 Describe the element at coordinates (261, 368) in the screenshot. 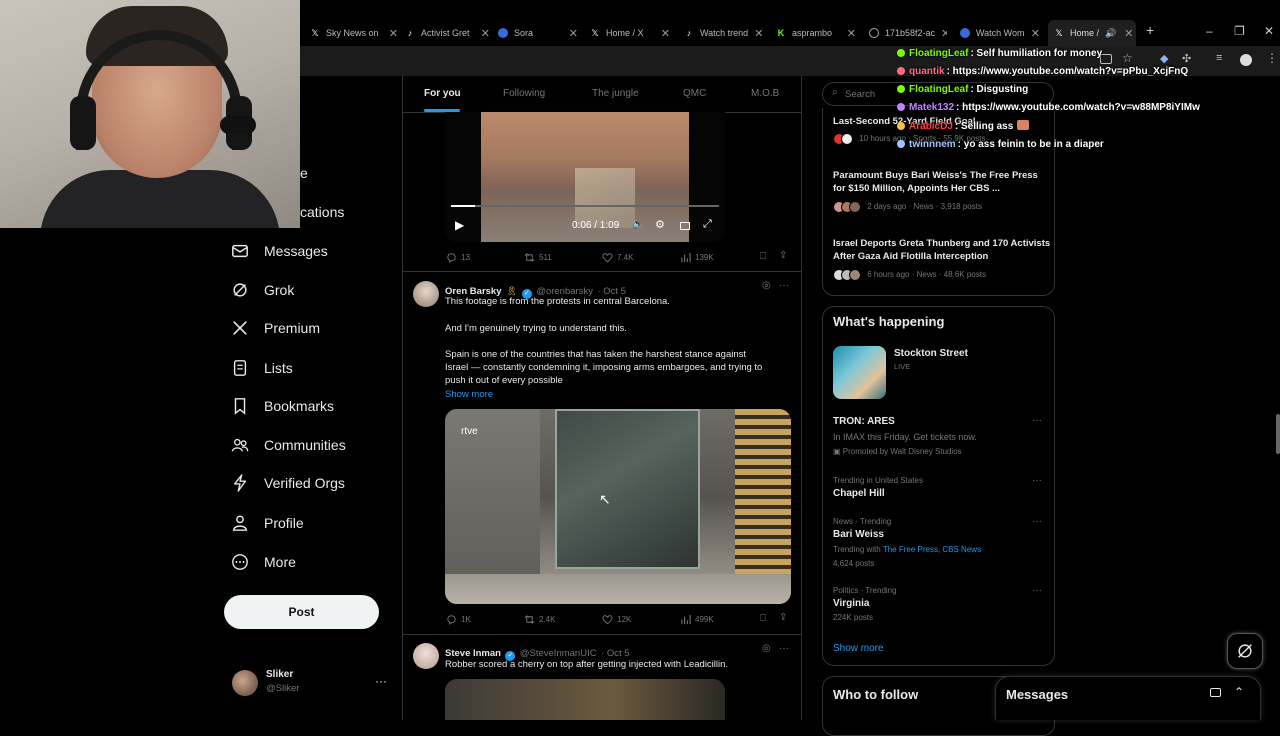

I see `nav-item-lists: Lists` at that location.